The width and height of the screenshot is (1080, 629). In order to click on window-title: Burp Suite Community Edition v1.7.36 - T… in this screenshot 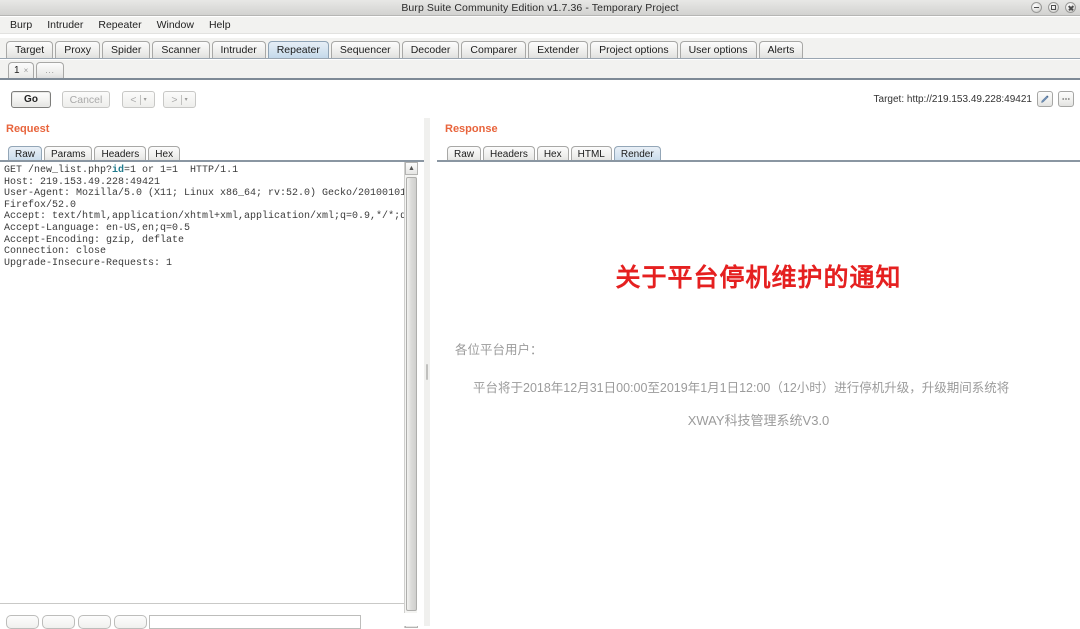, I will do `click(540, 7)`.